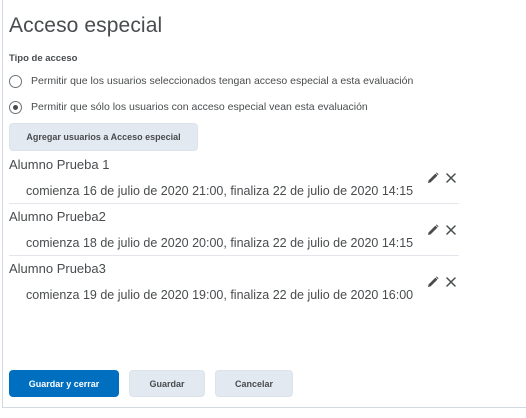 Image resolution: width=526 pixels, height=418 pixels. I want to click on save-and-close-button: Guardar y cerrar, so click(64, 383).